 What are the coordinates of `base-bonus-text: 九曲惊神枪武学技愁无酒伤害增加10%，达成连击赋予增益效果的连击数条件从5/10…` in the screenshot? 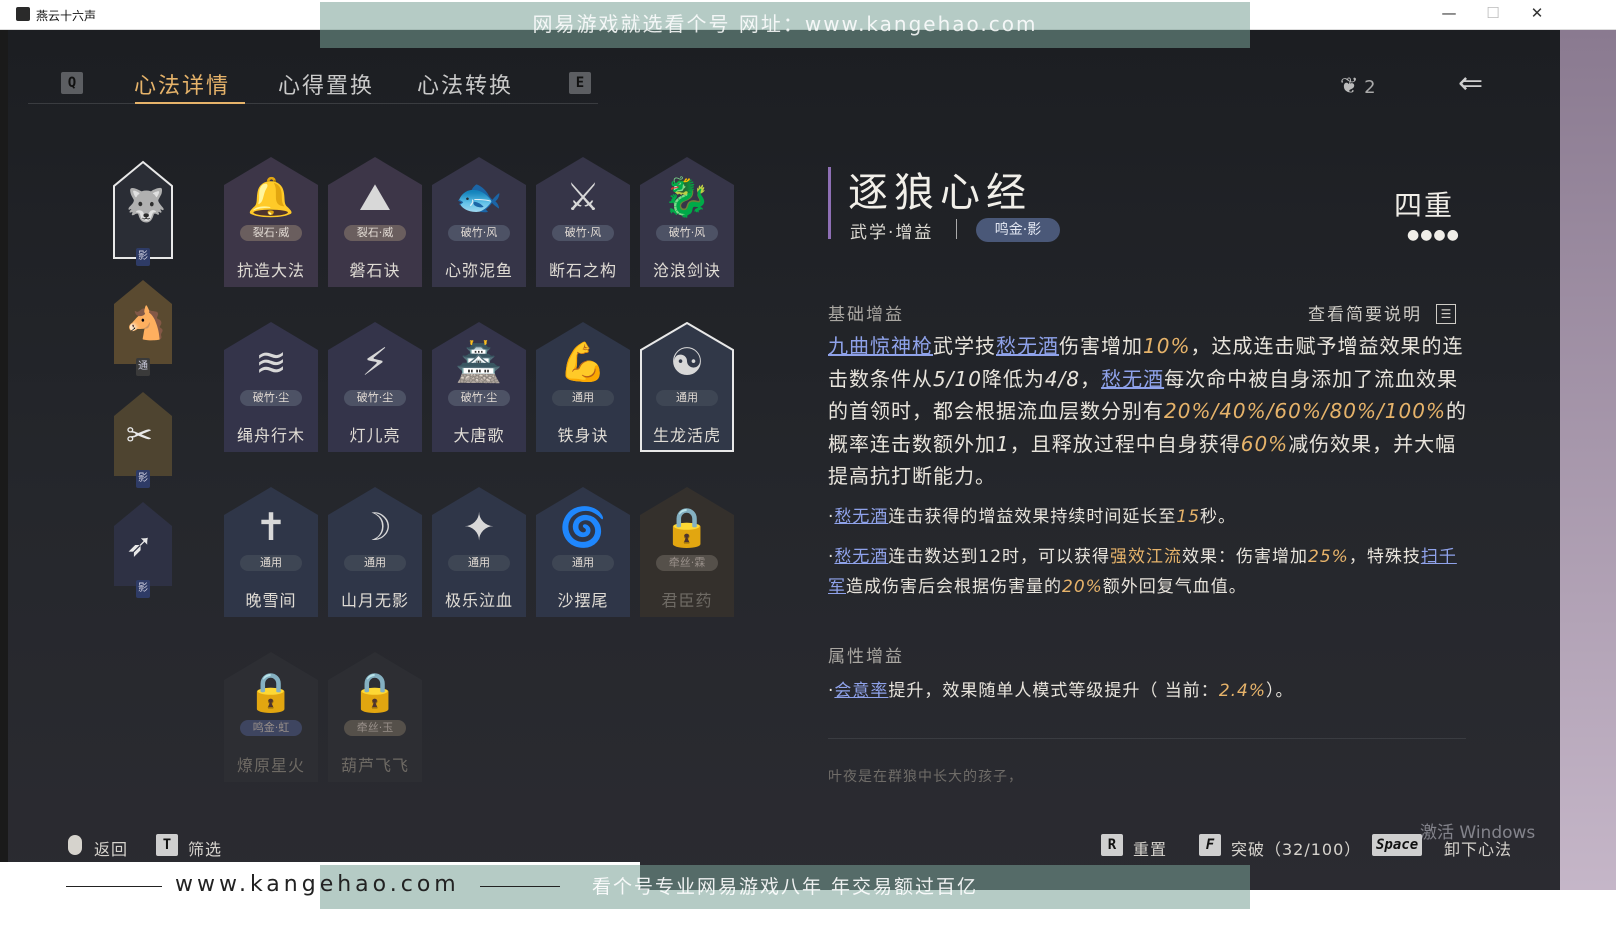 It's located at (1148, 411).